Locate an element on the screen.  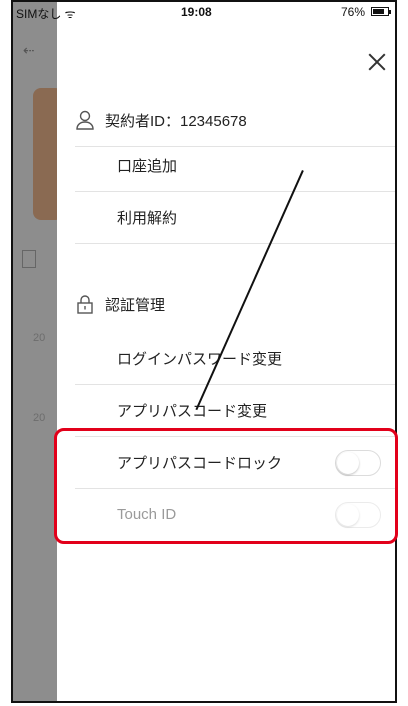
menu-item-change-login-password: ログインパスワード変更 is located at coordinates (235, 358).